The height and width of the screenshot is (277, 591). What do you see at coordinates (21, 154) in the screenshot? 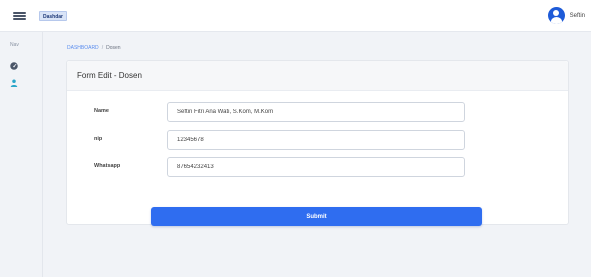
I see `sidebar: Nav` at bounding box center [21, 154].